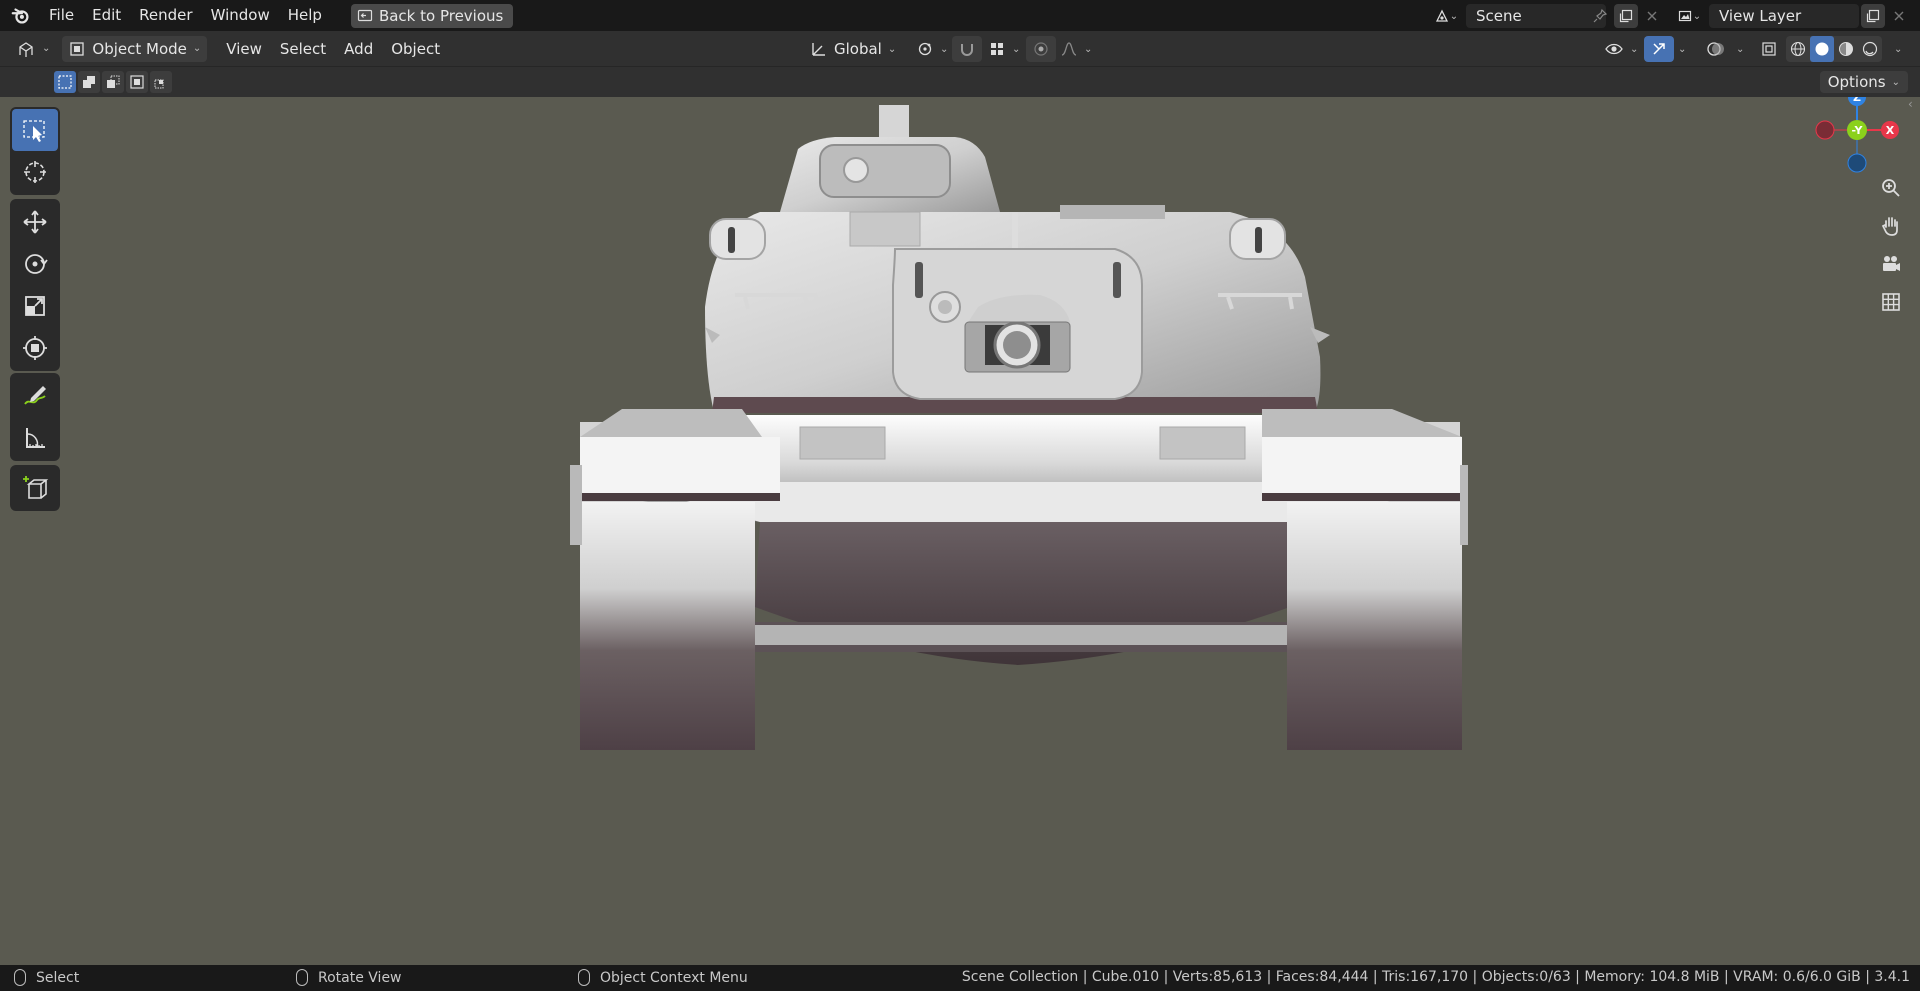 The image size is (1920, 991). I want to click on scene-name-field: Scene, so click(1536, 16).